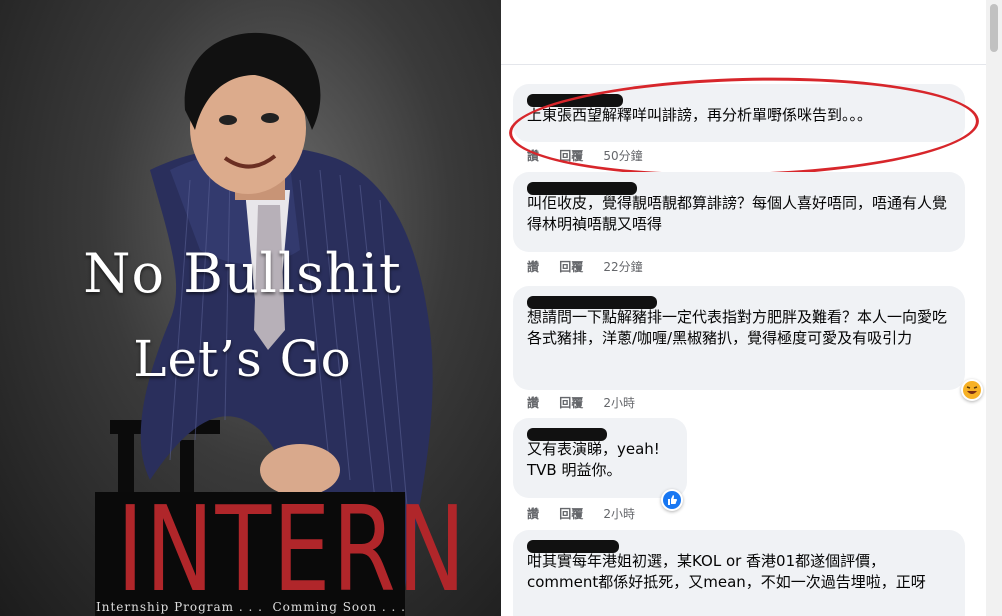 The height and width of the screenshot is (616, 1002). Describe the element at coordinates (593, 459) in the screenshot. I see `comment-text: 又有表演睇，yeah! TVB 明益你。` at that location.